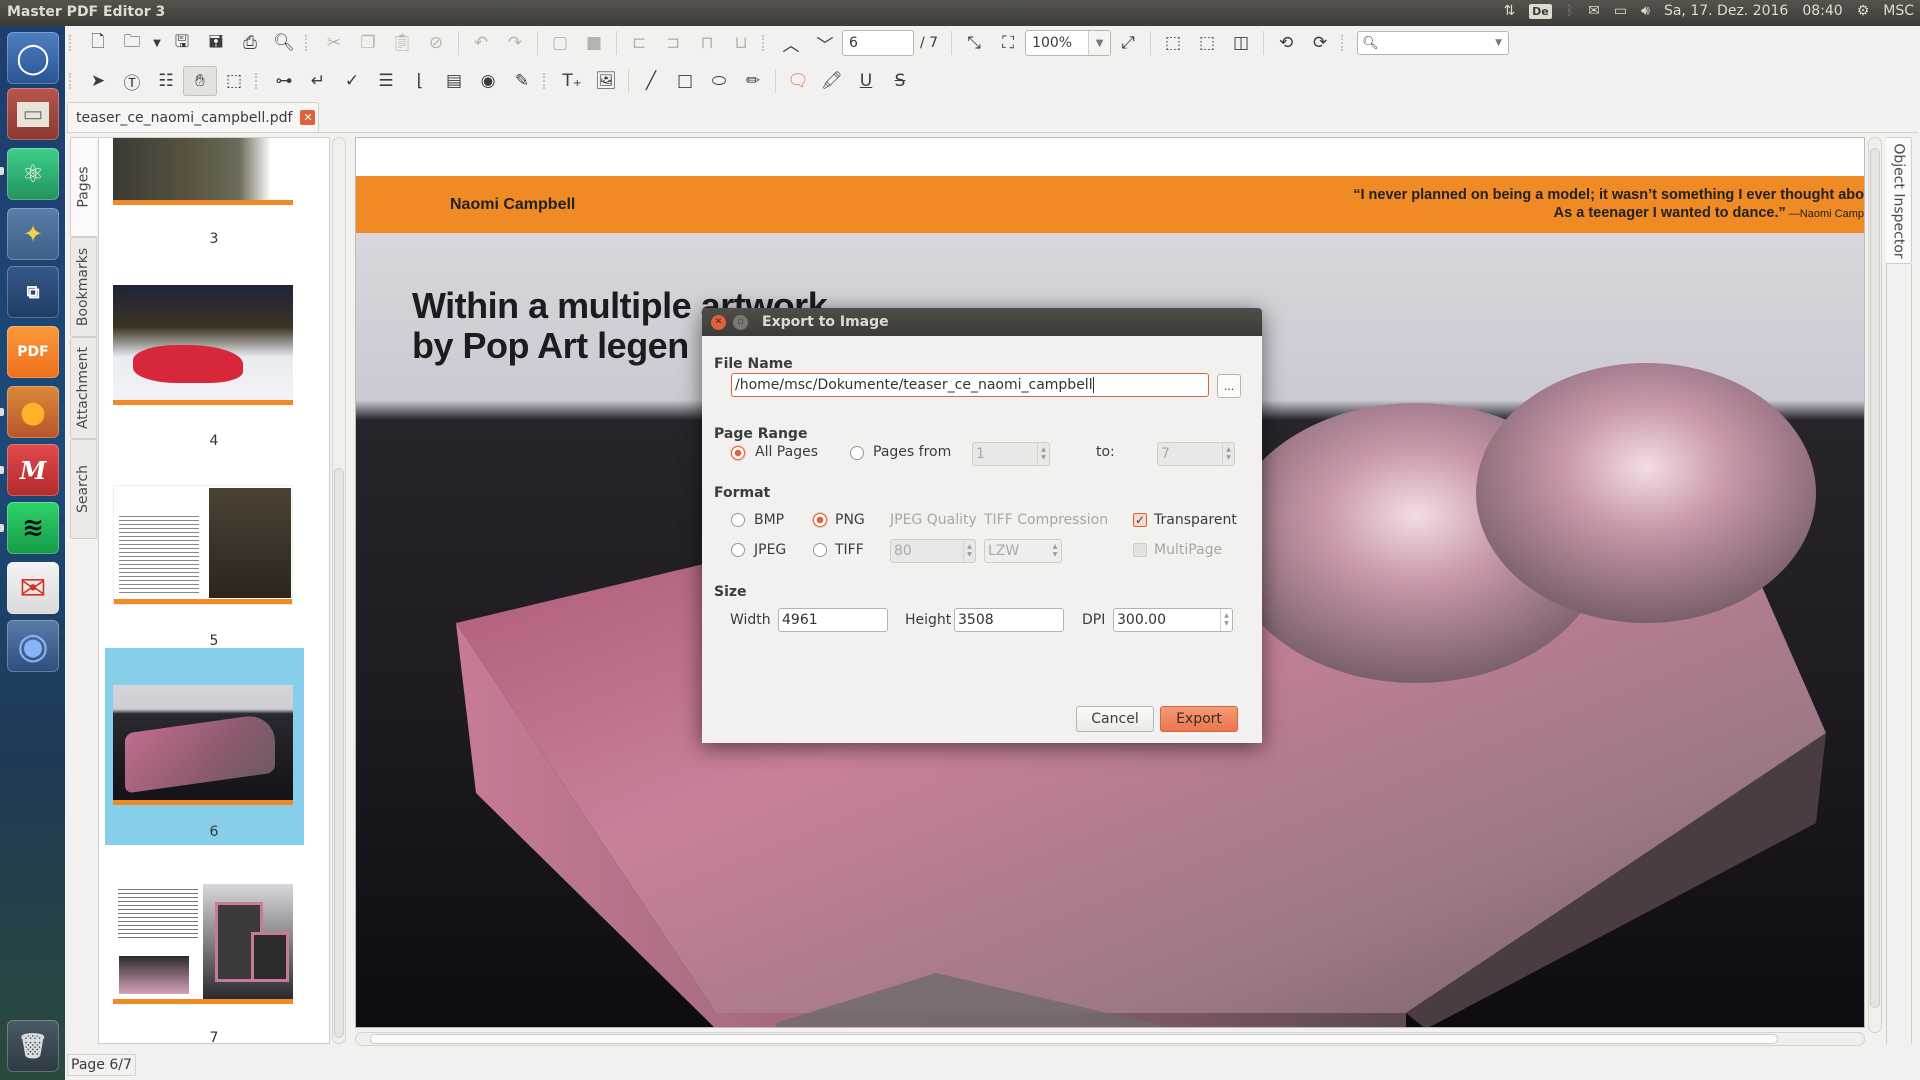  I want to click on gmail-icon: ✉, so click(33, 588).